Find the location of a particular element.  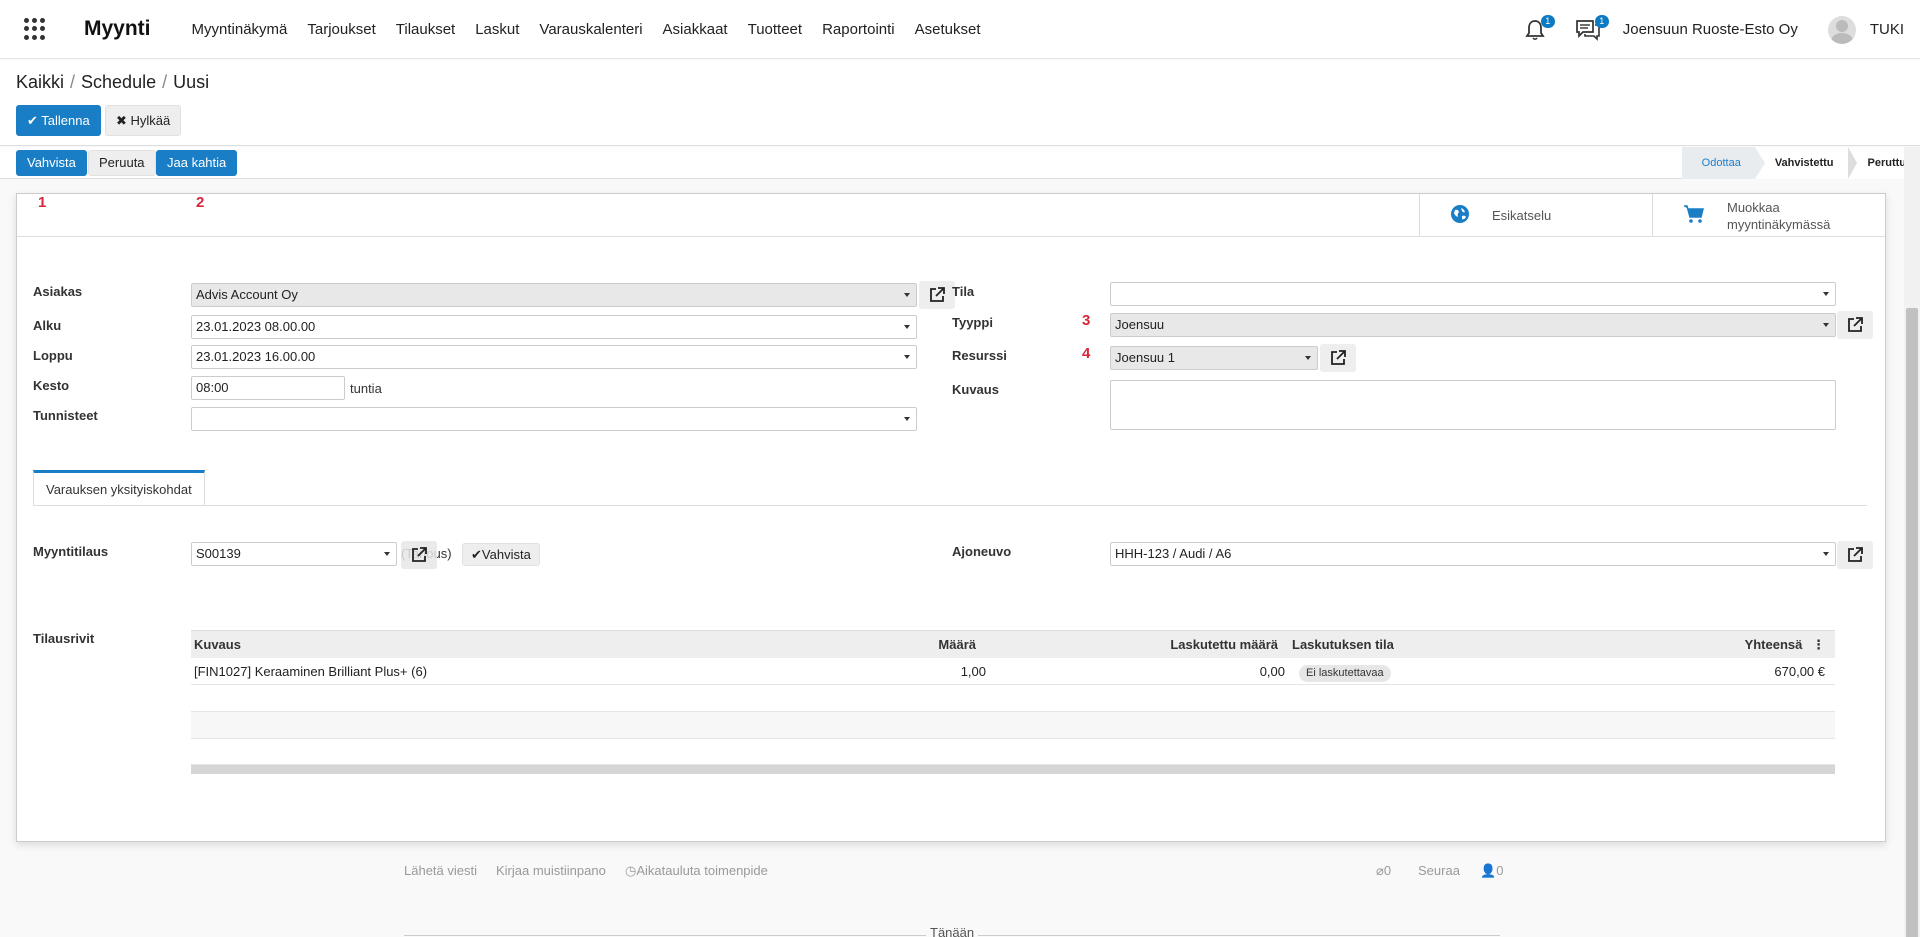

resource-field: Joensuu 1 is located at coordinates (1214, 358).